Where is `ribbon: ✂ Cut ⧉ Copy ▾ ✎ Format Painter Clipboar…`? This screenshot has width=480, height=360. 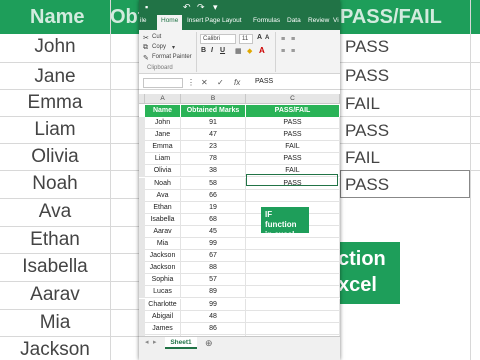 ribbon: ✂ Cut ⧉ Copy ▾ ✎ Format Painter Clipboar… is located at coordinates (239, 52).